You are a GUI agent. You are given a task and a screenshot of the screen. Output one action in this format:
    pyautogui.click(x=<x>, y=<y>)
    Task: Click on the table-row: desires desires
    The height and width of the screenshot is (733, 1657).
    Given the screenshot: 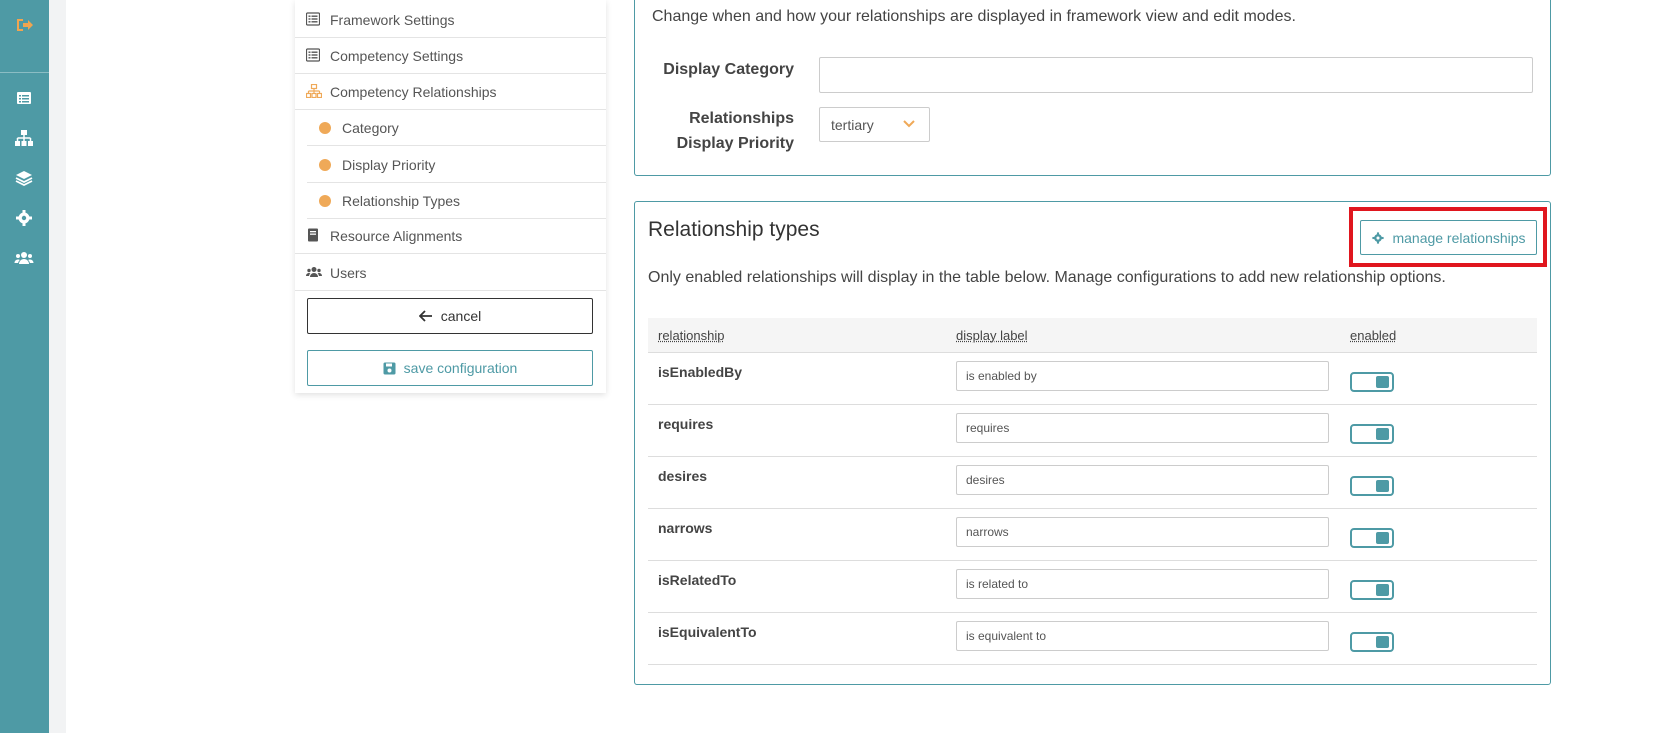 What is the action you would take?
    pyautogui.click(x=1092, y=483)
    